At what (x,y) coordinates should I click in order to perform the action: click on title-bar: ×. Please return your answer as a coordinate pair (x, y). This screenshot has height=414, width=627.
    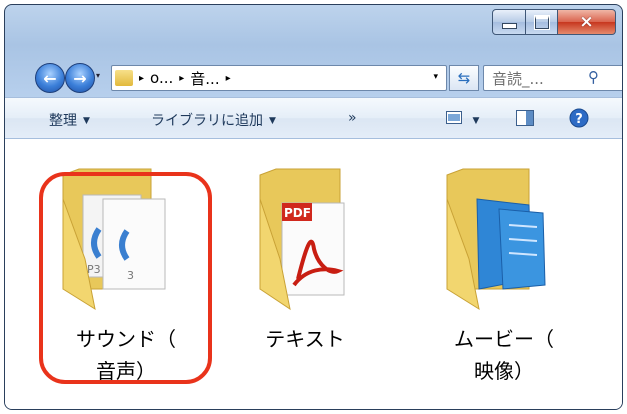
    Looking at the image, I should click on (313, 31).